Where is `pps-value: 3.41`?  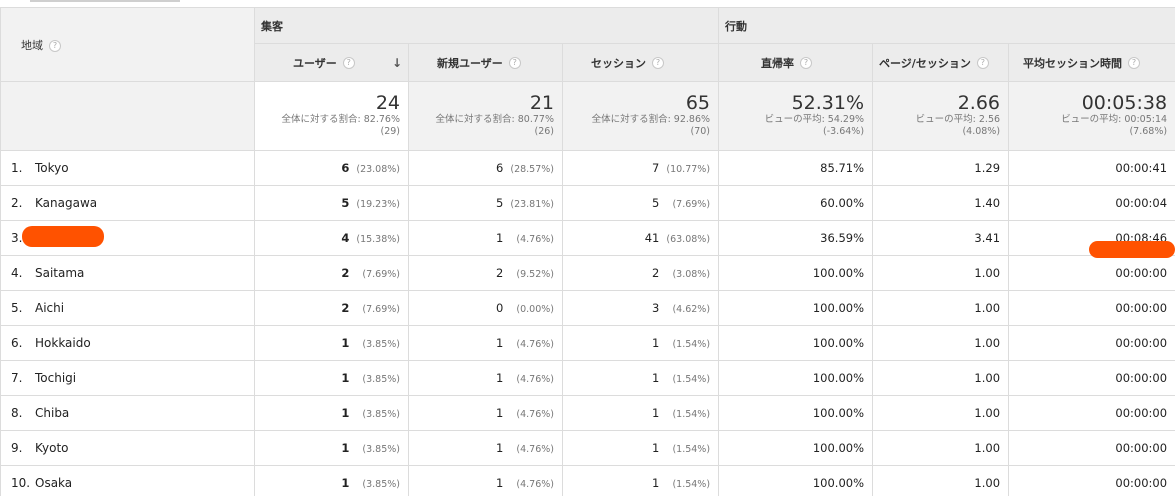 pps-value: 3.41 is located at coordinates (987, 238).